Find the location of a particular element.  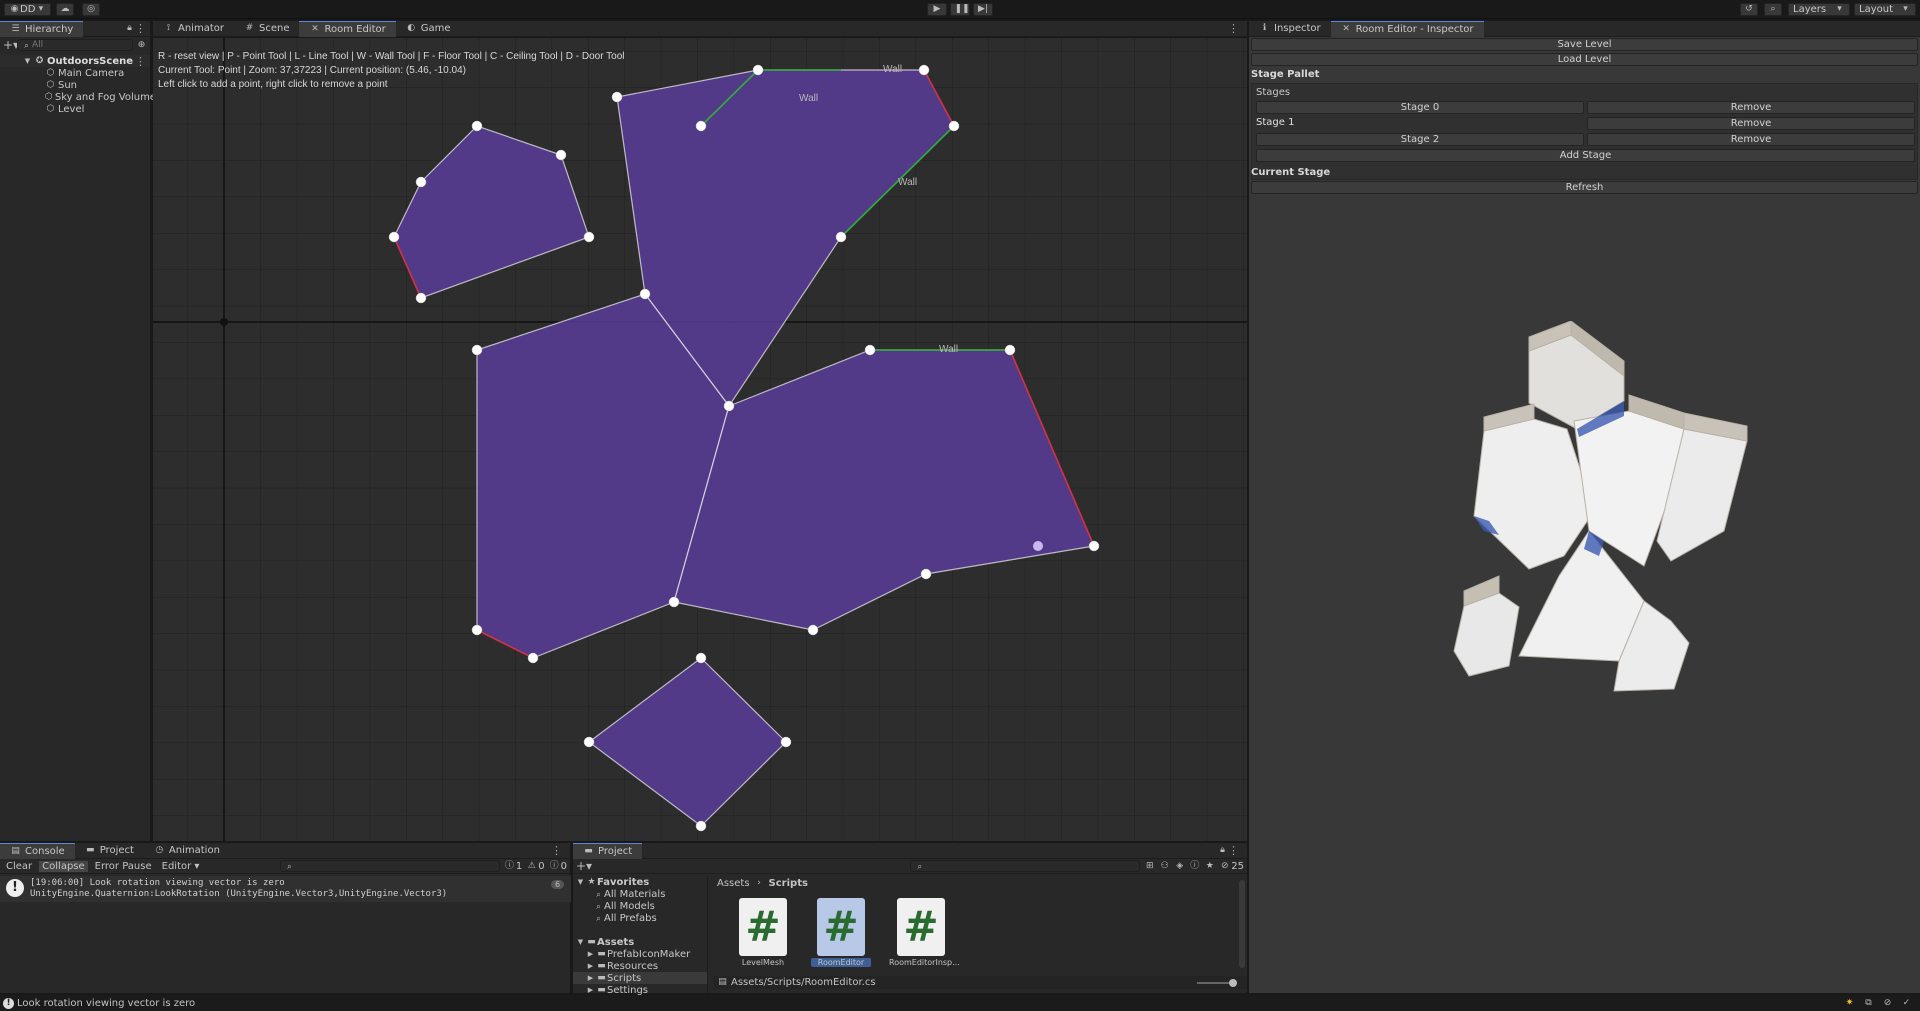

stages-label: Stages is located at coordinates (1273, 92).